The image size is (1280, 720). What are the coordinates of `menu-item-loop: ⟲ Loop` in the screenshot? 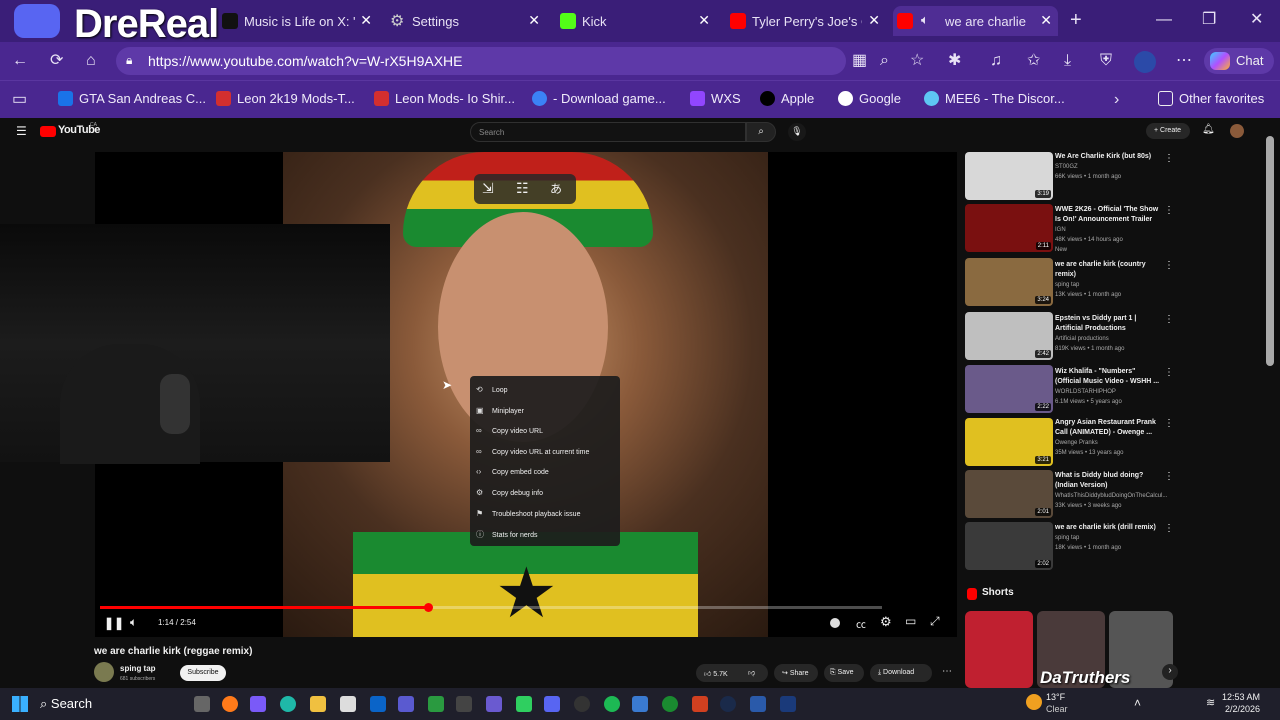 It's located at (492, 389).